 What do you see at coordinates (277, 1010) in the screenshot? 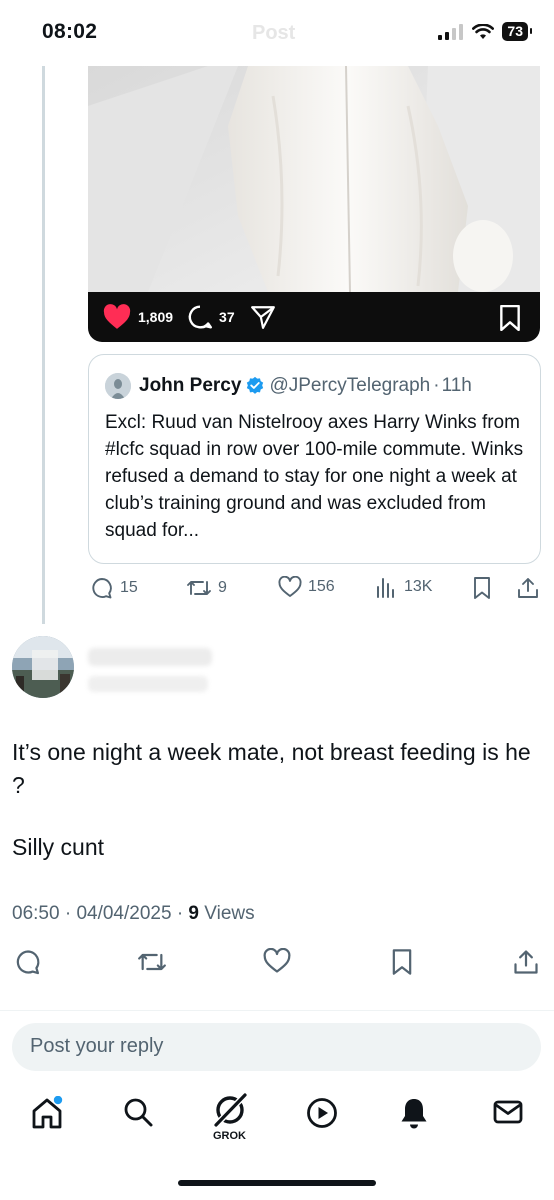
I see `composer-divider` at bounding box center [277, 1010].